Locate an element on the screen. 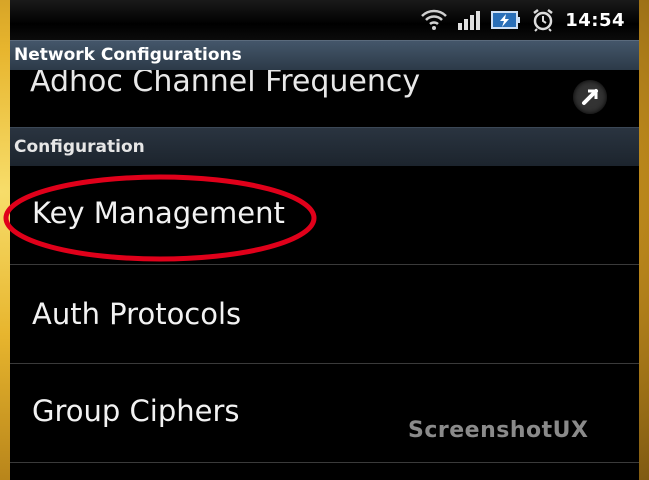  status-time: 14:54 is located at coordinates (595, 20).